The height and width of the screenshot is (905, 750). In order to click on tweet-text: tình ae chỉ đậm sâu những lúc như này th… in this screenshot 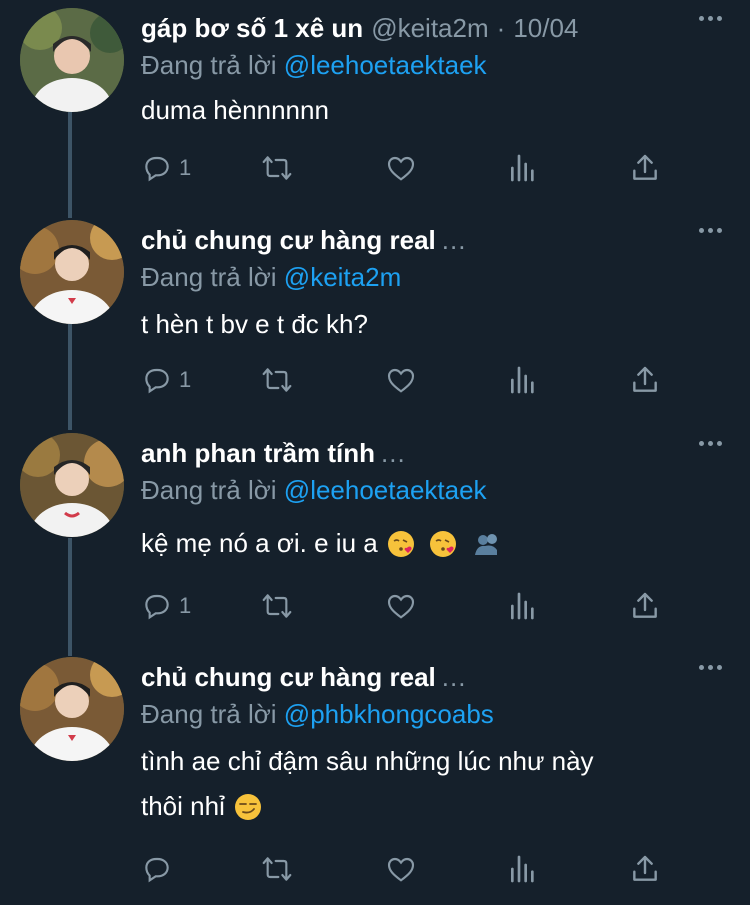, I will do `click(431, 784)`.